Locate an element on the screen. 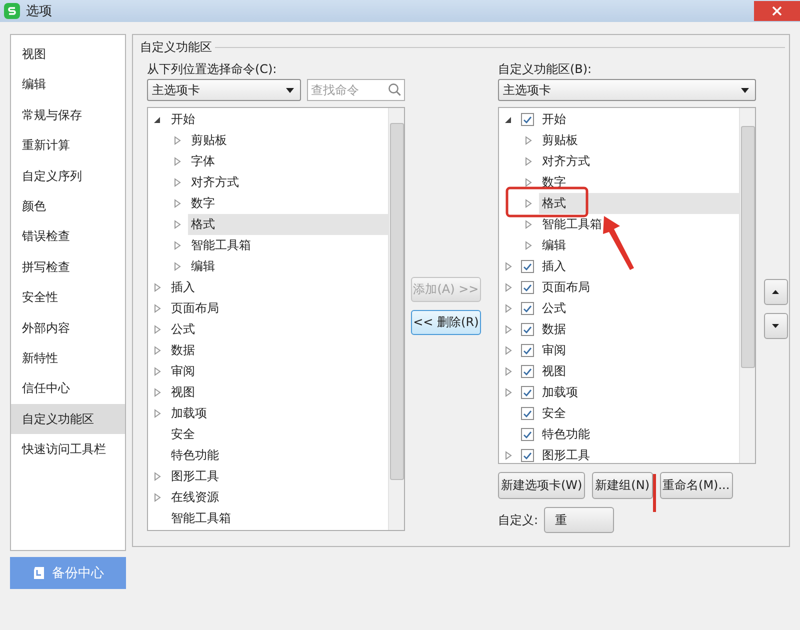  command-dropdown: 主选项卡 is located at coordinates (223, 90).